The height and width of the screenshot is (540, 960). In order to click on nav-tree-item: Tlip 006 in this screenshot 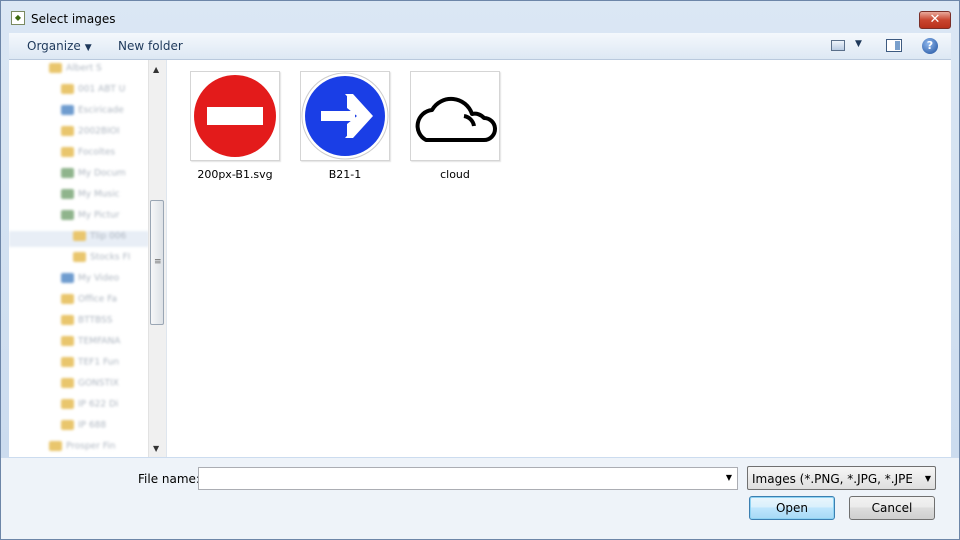, I will do `click(79, 239)`.